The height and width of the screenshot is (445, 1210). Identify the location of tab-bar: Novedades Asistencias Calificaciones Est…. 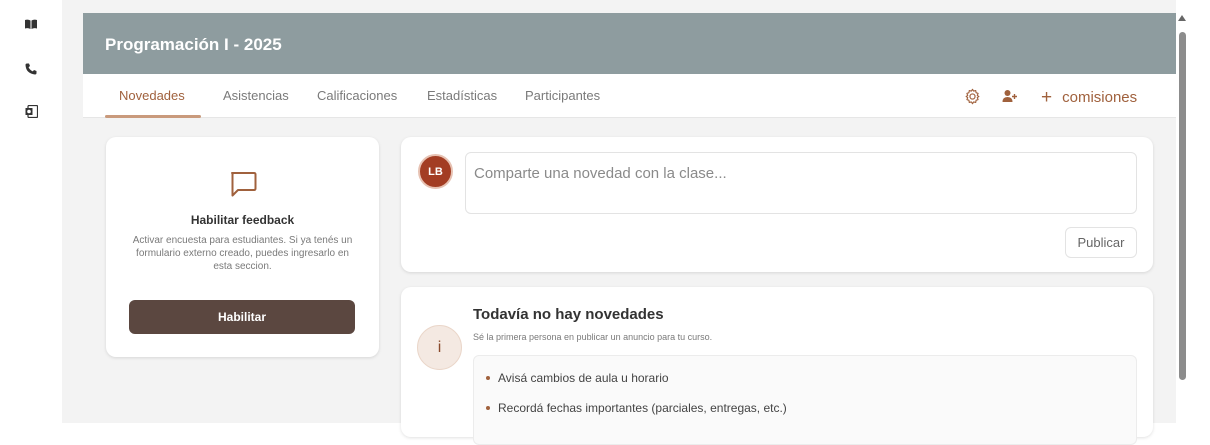
(629, 96).